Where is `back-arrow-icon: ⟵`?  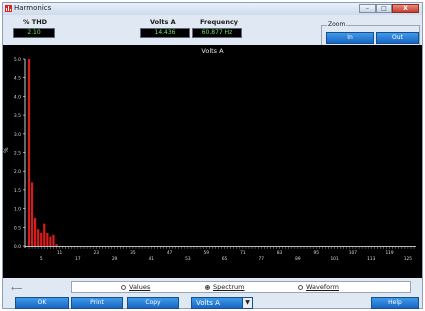
back-arrow-icon: ⟵ is located at coordinates (16, 288).